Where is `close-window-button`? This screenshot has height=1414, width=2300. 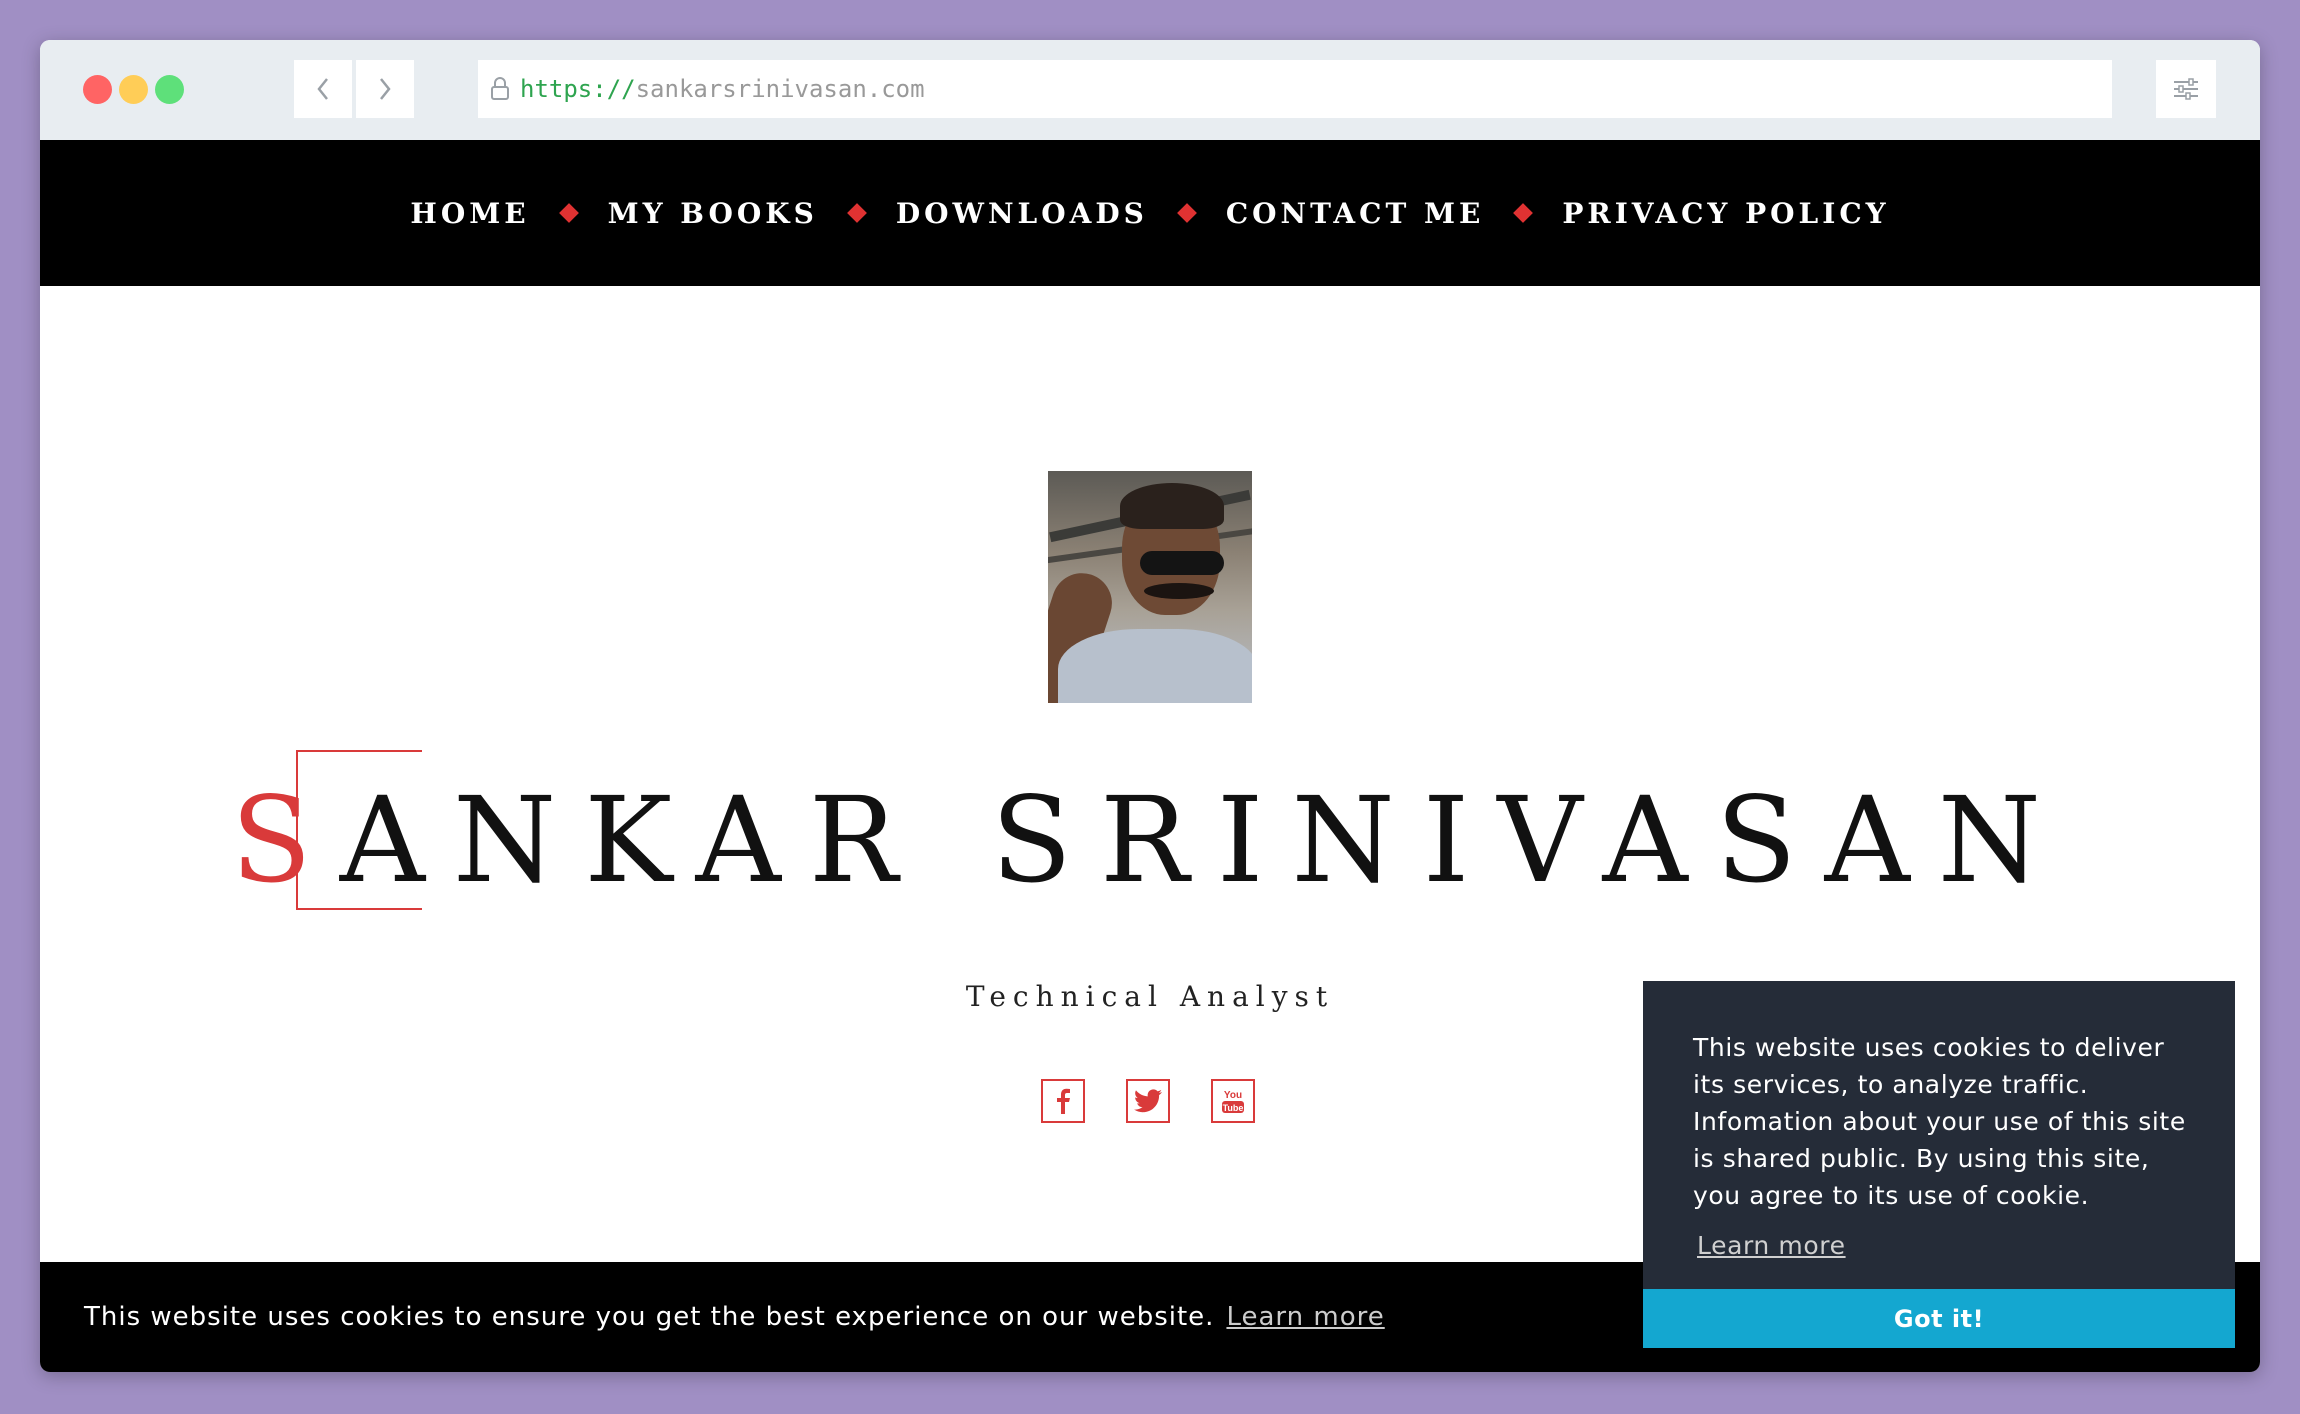 close-window-button is located at coordinates (97, 89).